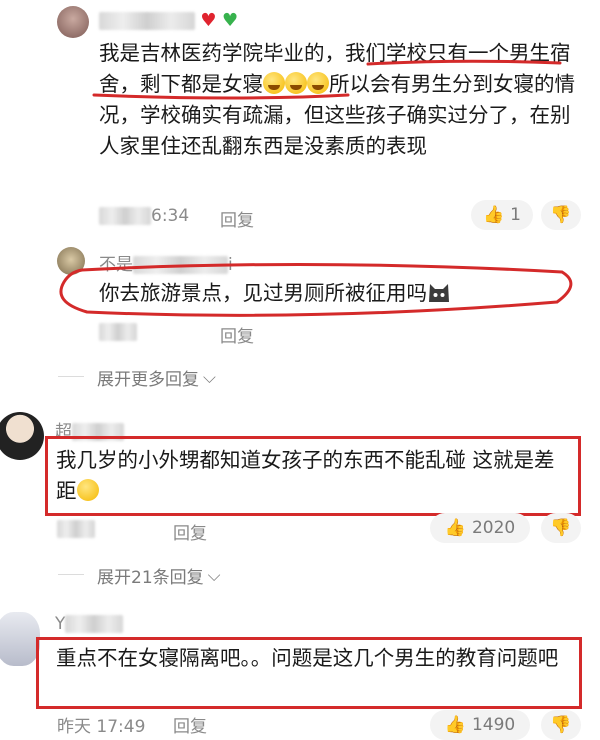  What do you see at coordinates (159, 576) in the screenshot?
I see `expand-replies-button: 展开21条回复 ⌵` at bounding box center [159, 576].